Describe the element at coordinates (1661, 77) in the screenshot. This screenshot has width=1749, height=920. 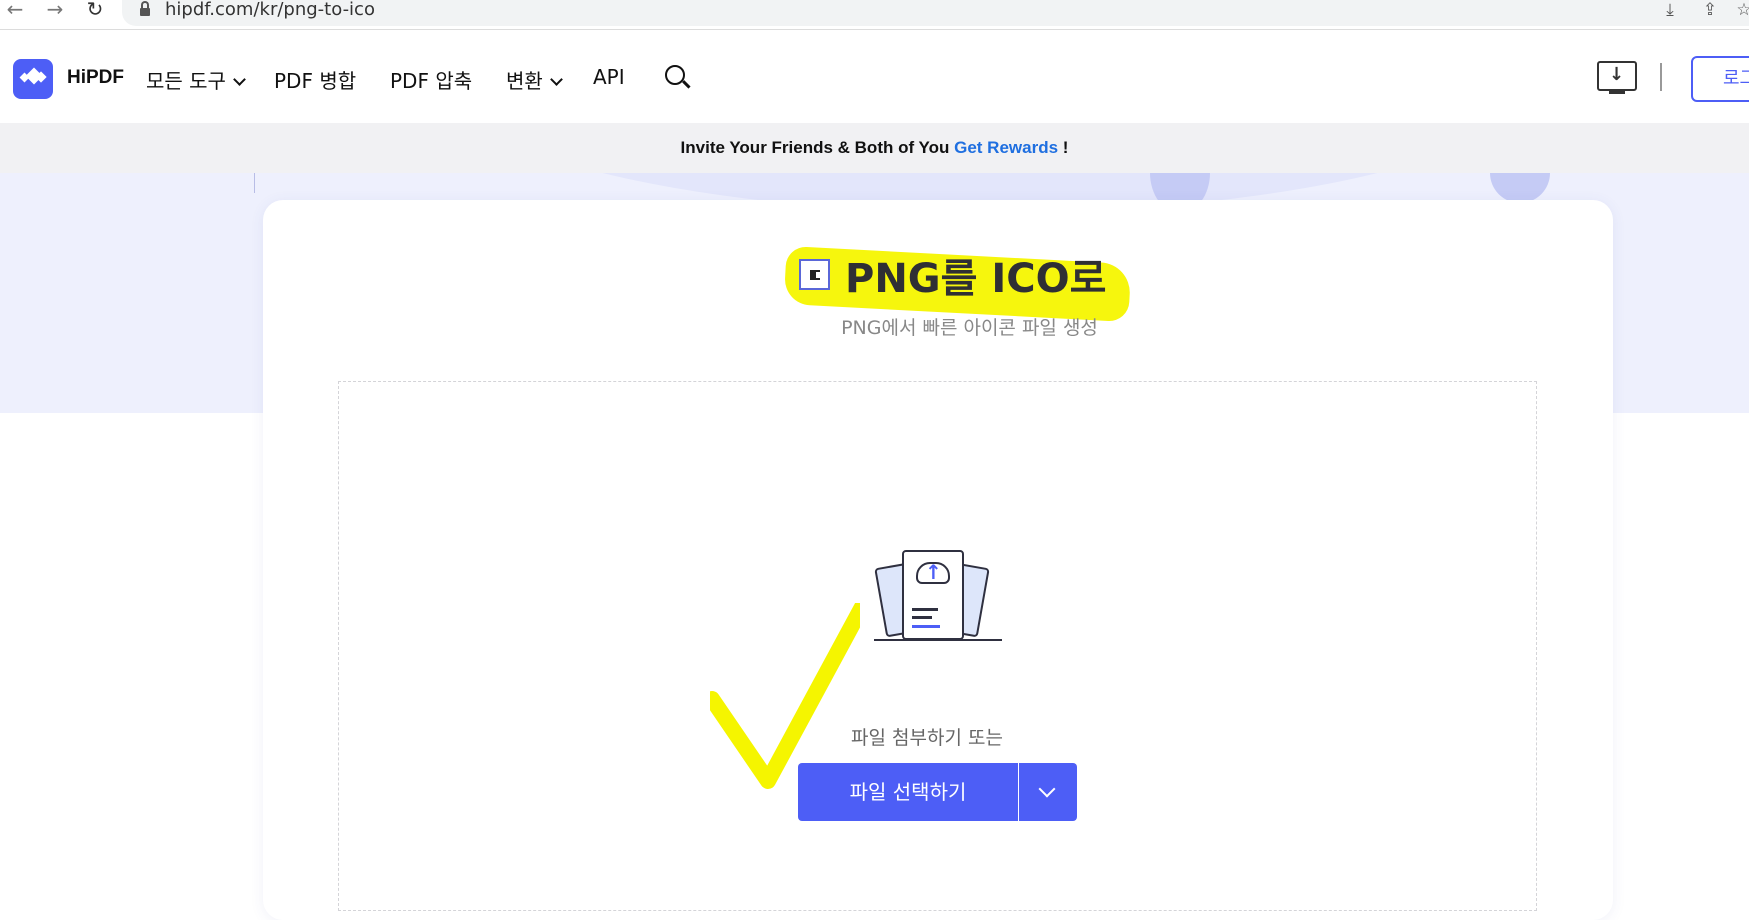
I see `header-divider` at that location.